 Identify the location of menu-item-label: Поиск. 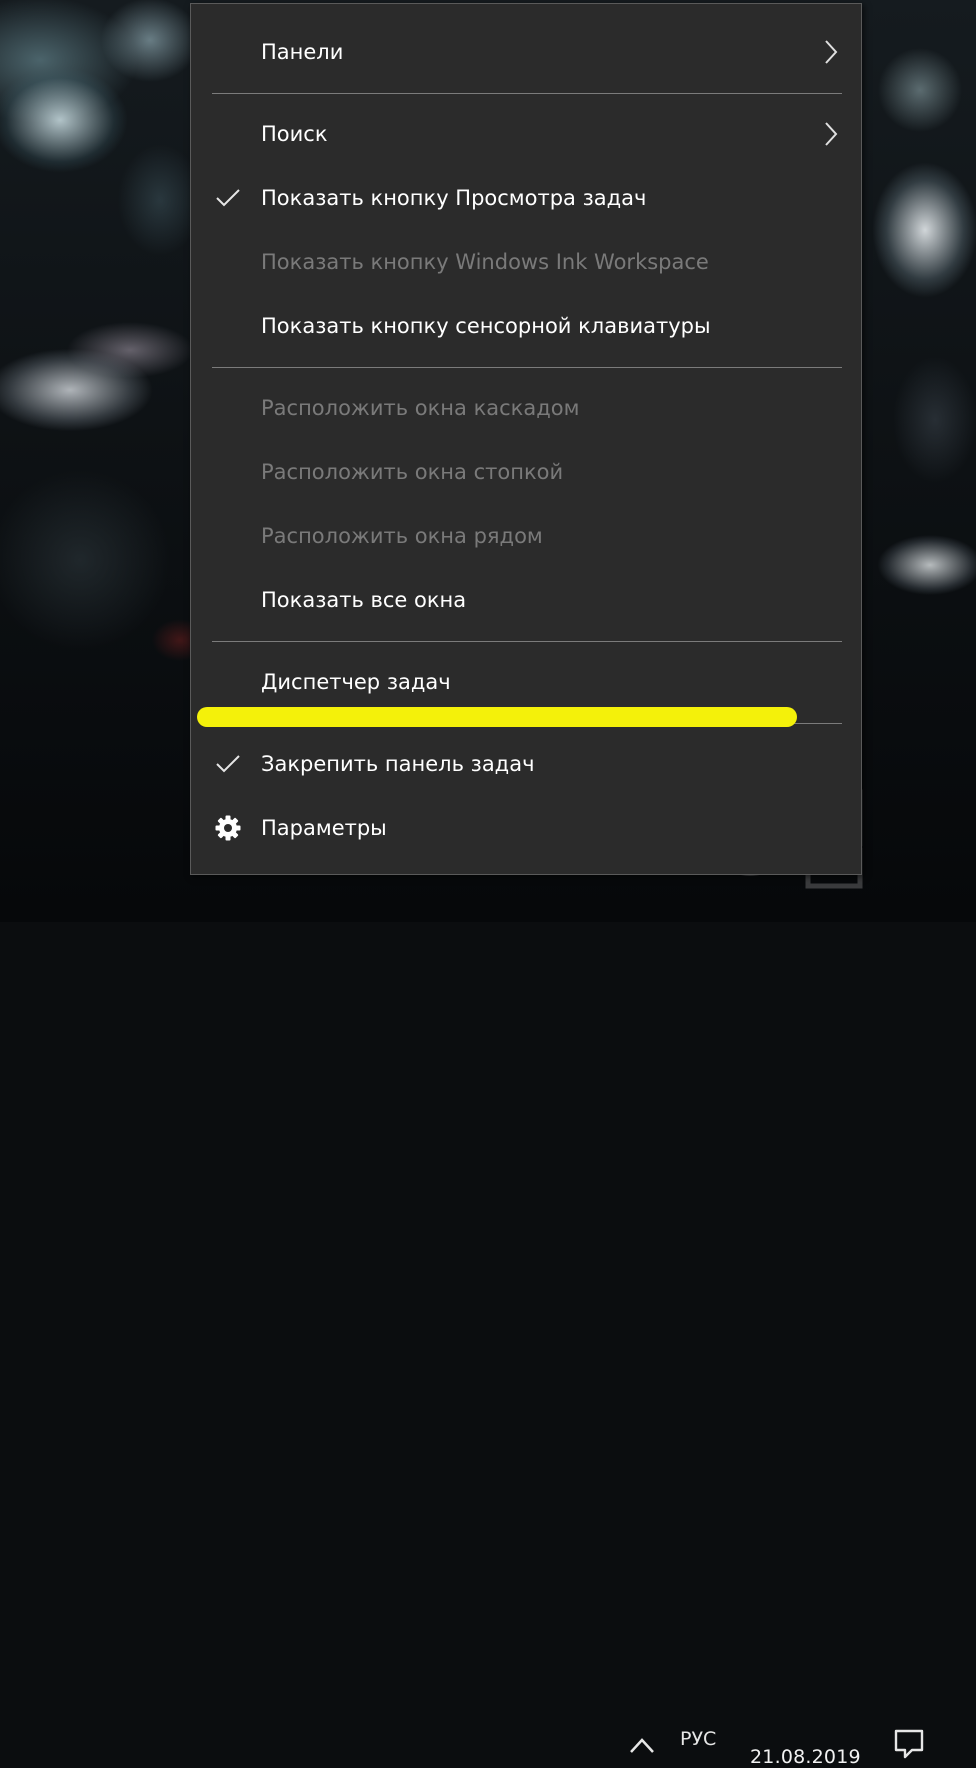
(294, 134).